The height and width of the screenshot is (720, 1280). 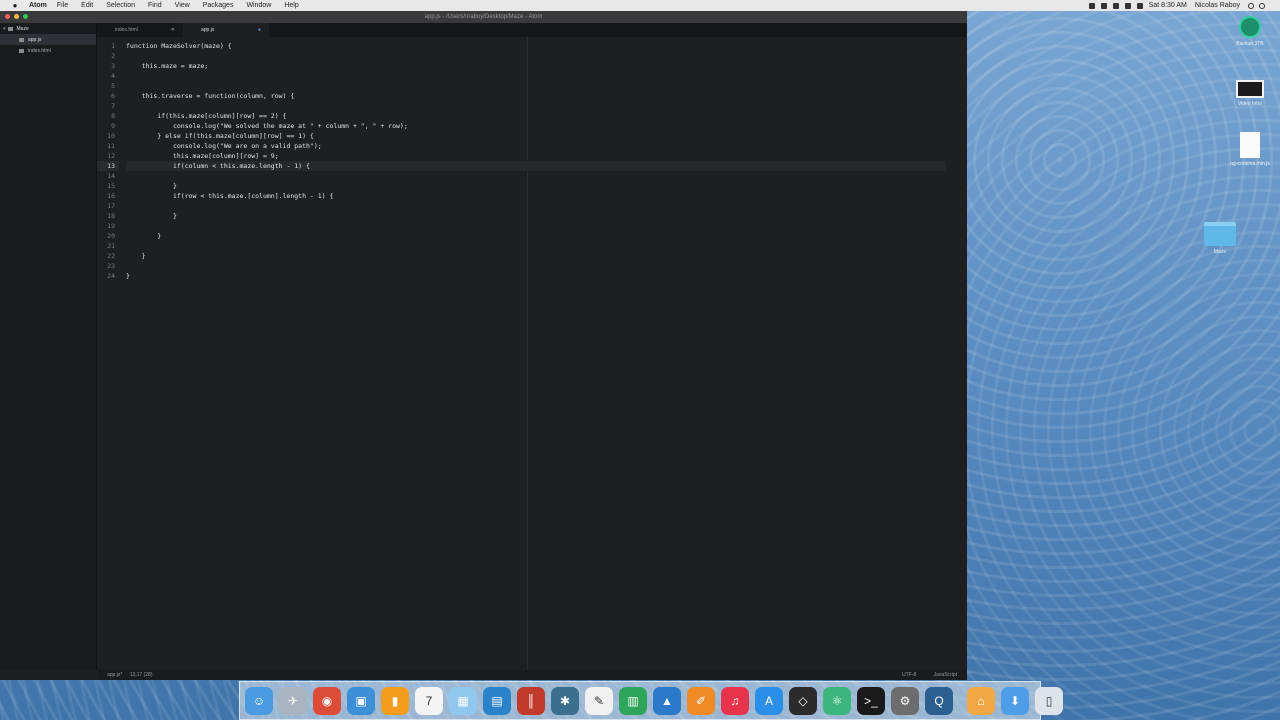 What do you see at coordinates (536, 136) in the screenshot?
I see `code-line: } else if(this.maze[column][row] == 1) {` at bounding box center [536, 136].